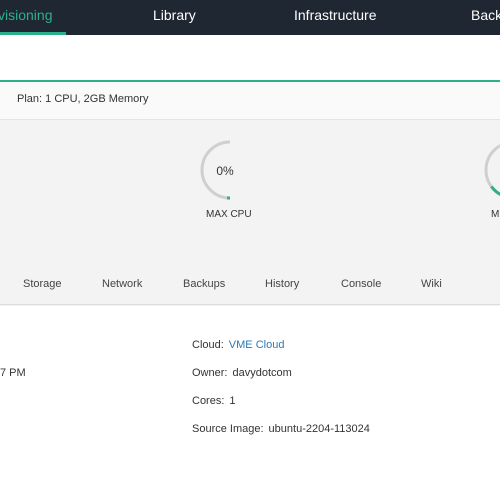  Describe the element at coordinates (431, 284) in the screenshot. I see `tab-wiki: Wiki` at that location.